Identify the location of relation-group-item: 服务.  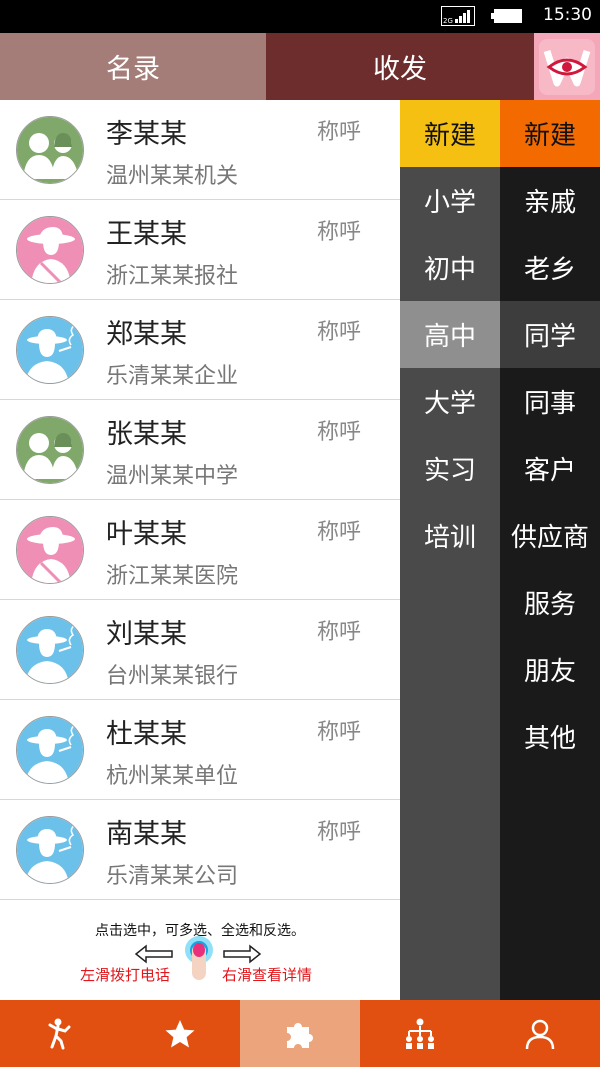
(550, 602).